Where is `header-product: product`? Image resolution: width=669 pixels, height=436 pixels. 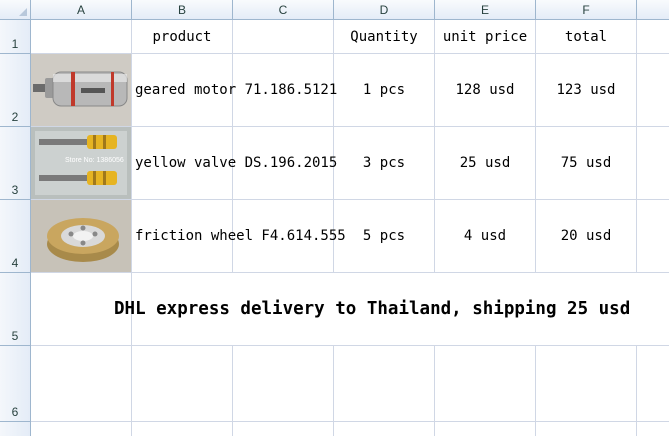
header-product: product is located at coordinates (182, 36).